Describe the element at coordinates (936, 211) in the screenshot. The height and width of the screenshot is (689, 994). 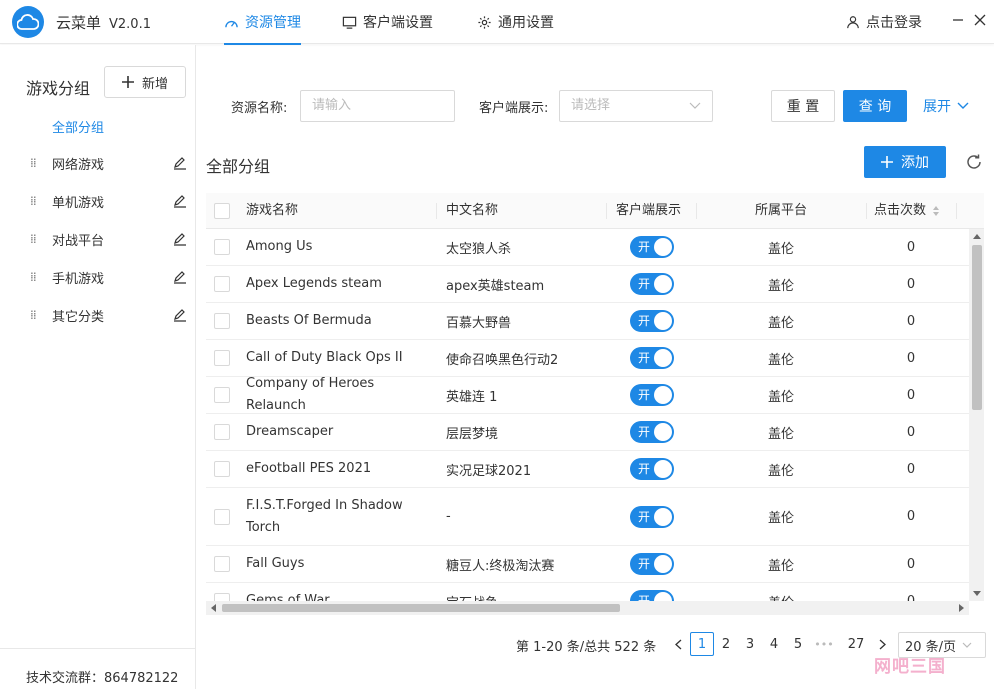
I see `sort-icon` at that location.